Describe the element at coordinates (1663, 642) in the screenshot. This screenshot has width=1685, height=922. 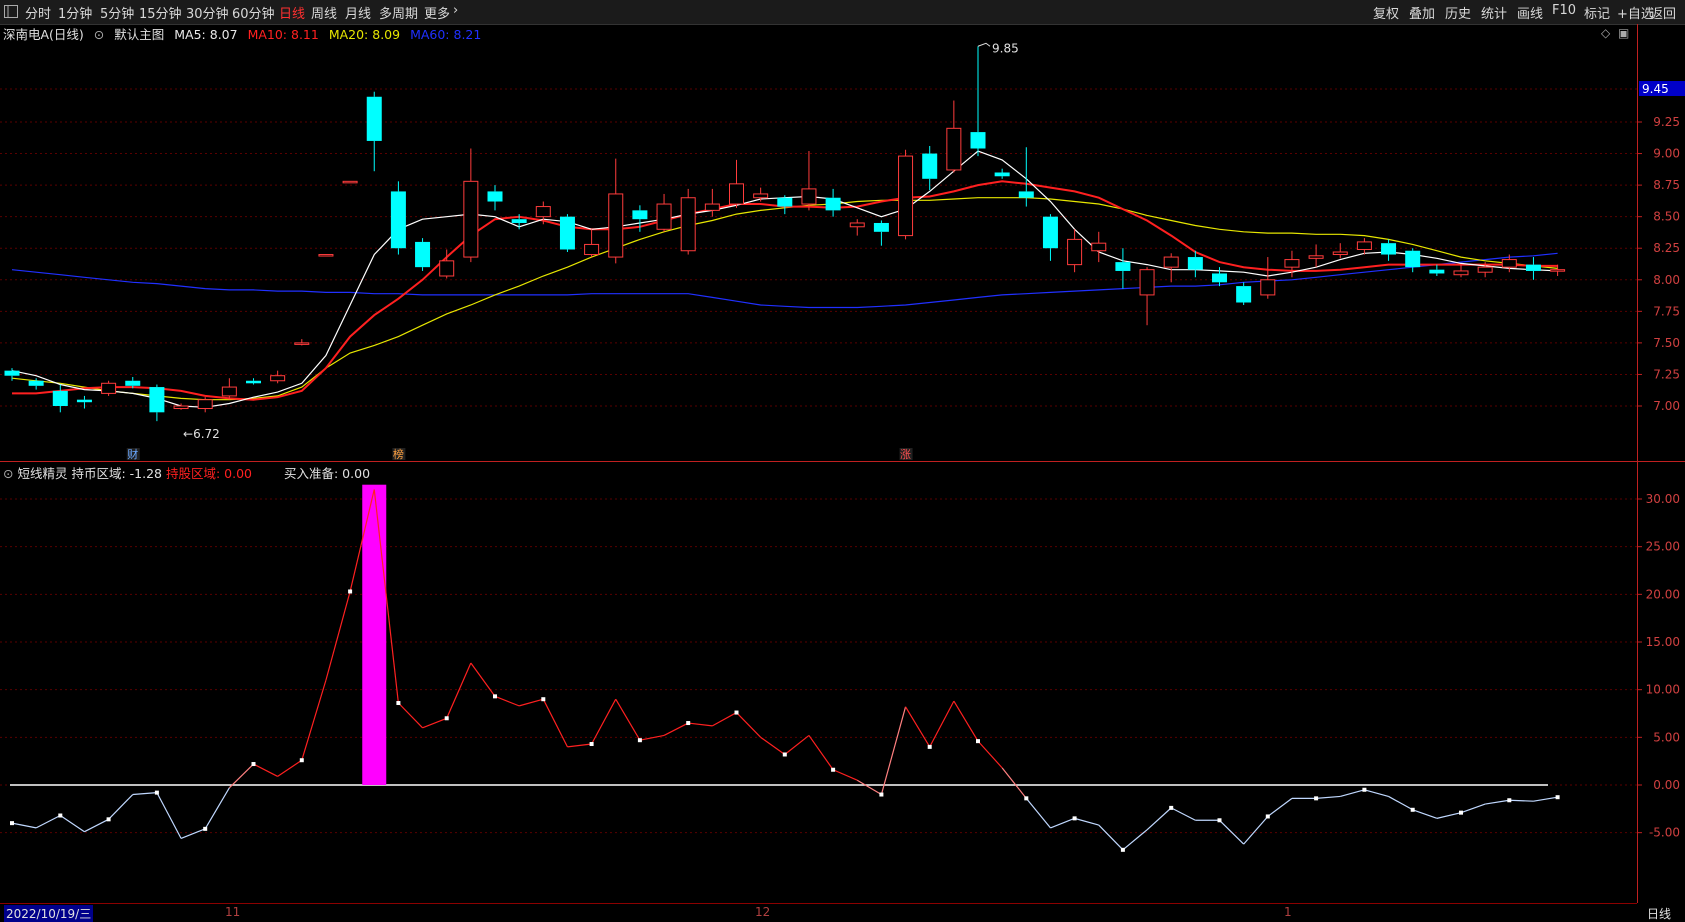
I see `y-tick-label: 15.00` at that location.